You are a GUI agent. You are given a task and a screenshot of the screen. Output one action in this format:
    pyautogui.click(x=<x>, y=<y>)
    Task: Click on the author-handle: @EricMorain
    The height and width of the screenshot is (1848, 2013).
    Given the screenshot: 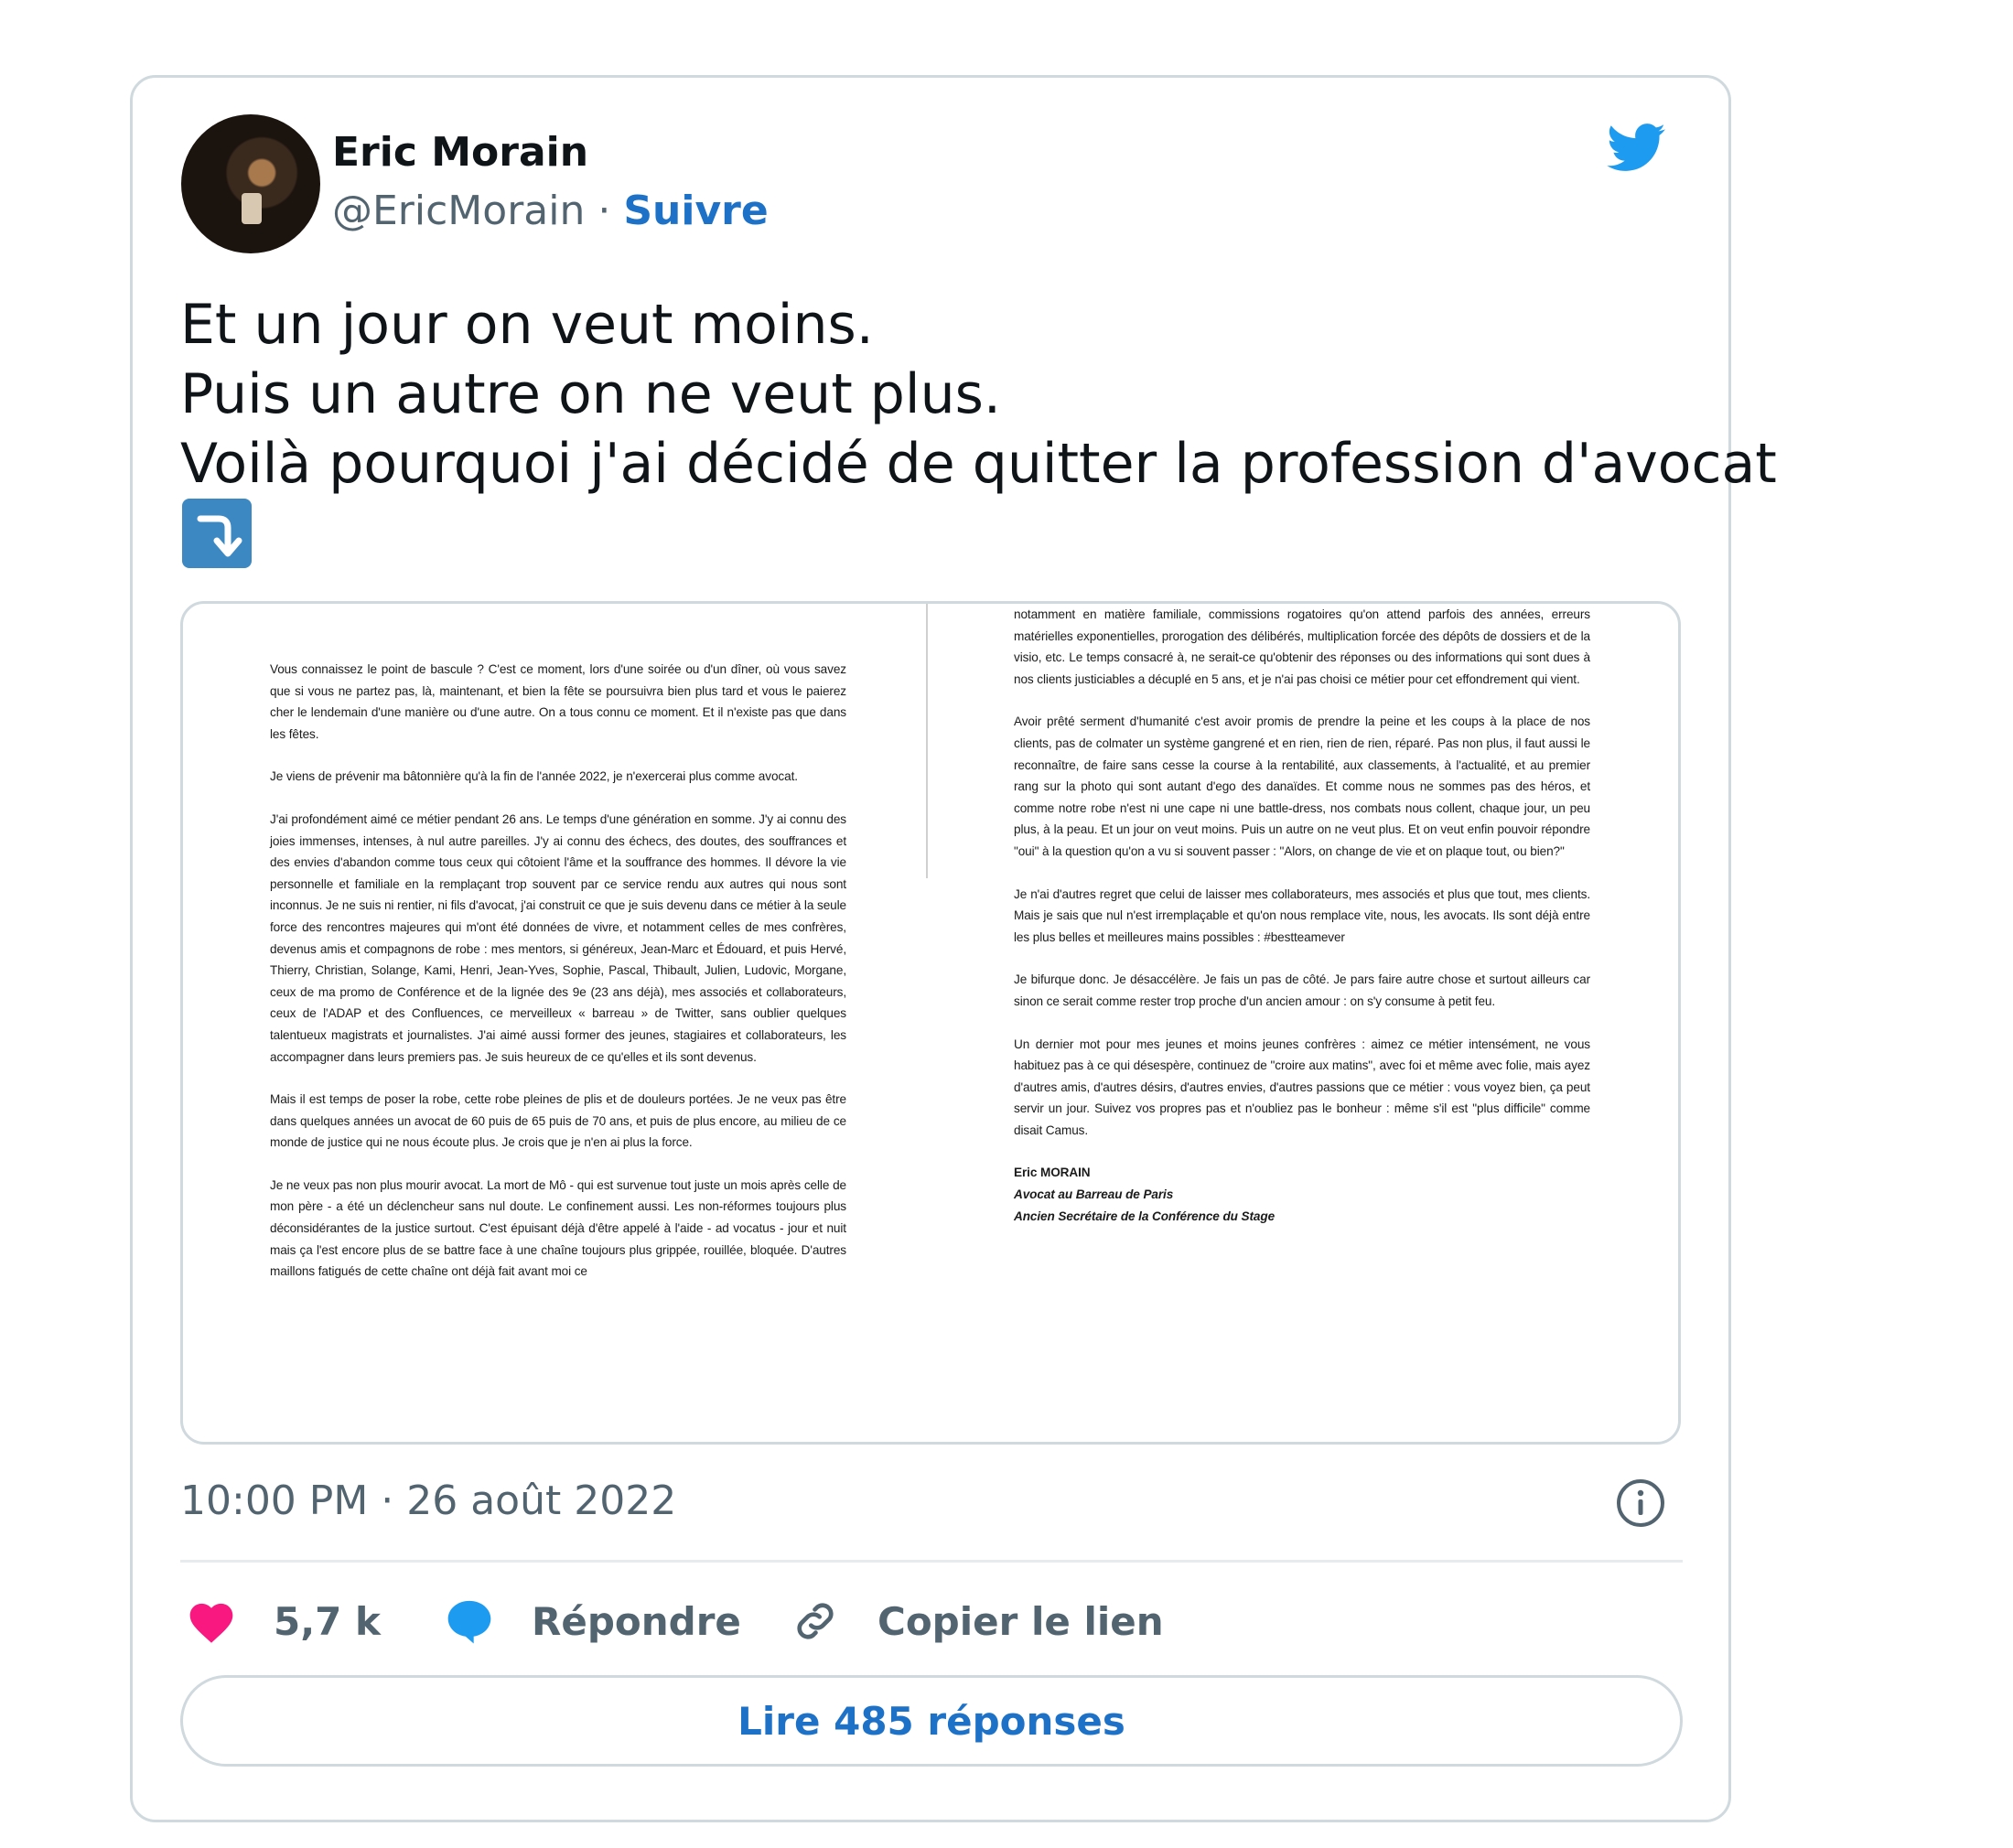 What is the action you would take?
    pyautogui.click(x=459, y=211)
    